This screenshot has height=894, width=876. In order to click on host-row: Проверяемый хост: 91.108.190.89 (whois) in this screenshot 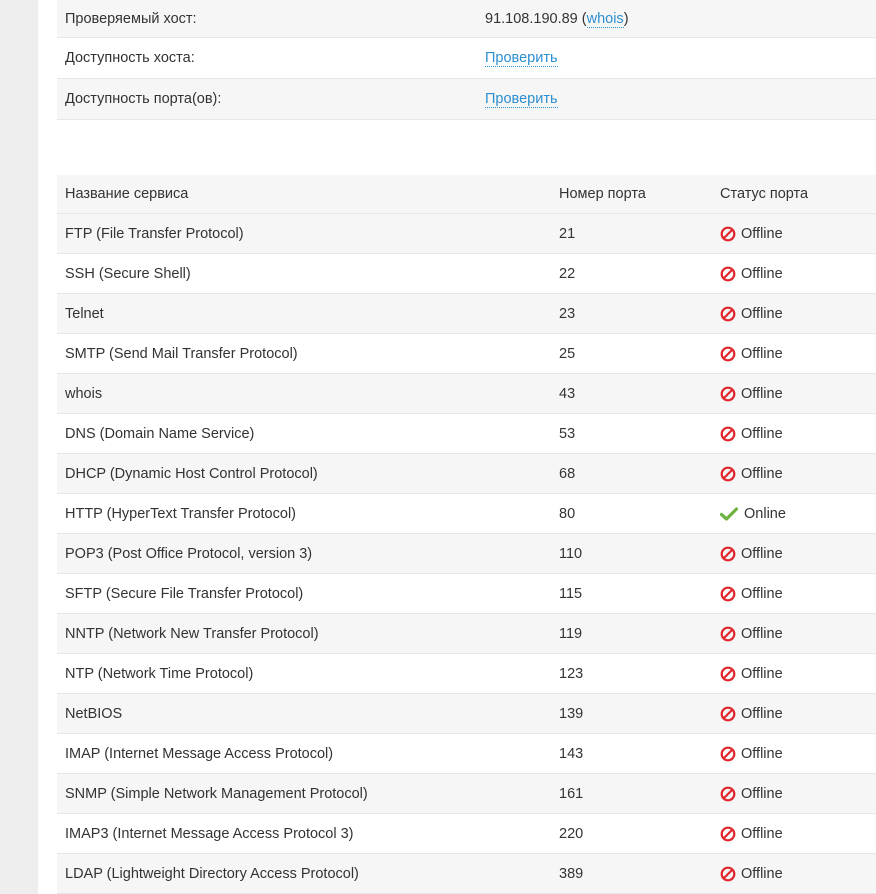, I will do `click(466, 19)`.